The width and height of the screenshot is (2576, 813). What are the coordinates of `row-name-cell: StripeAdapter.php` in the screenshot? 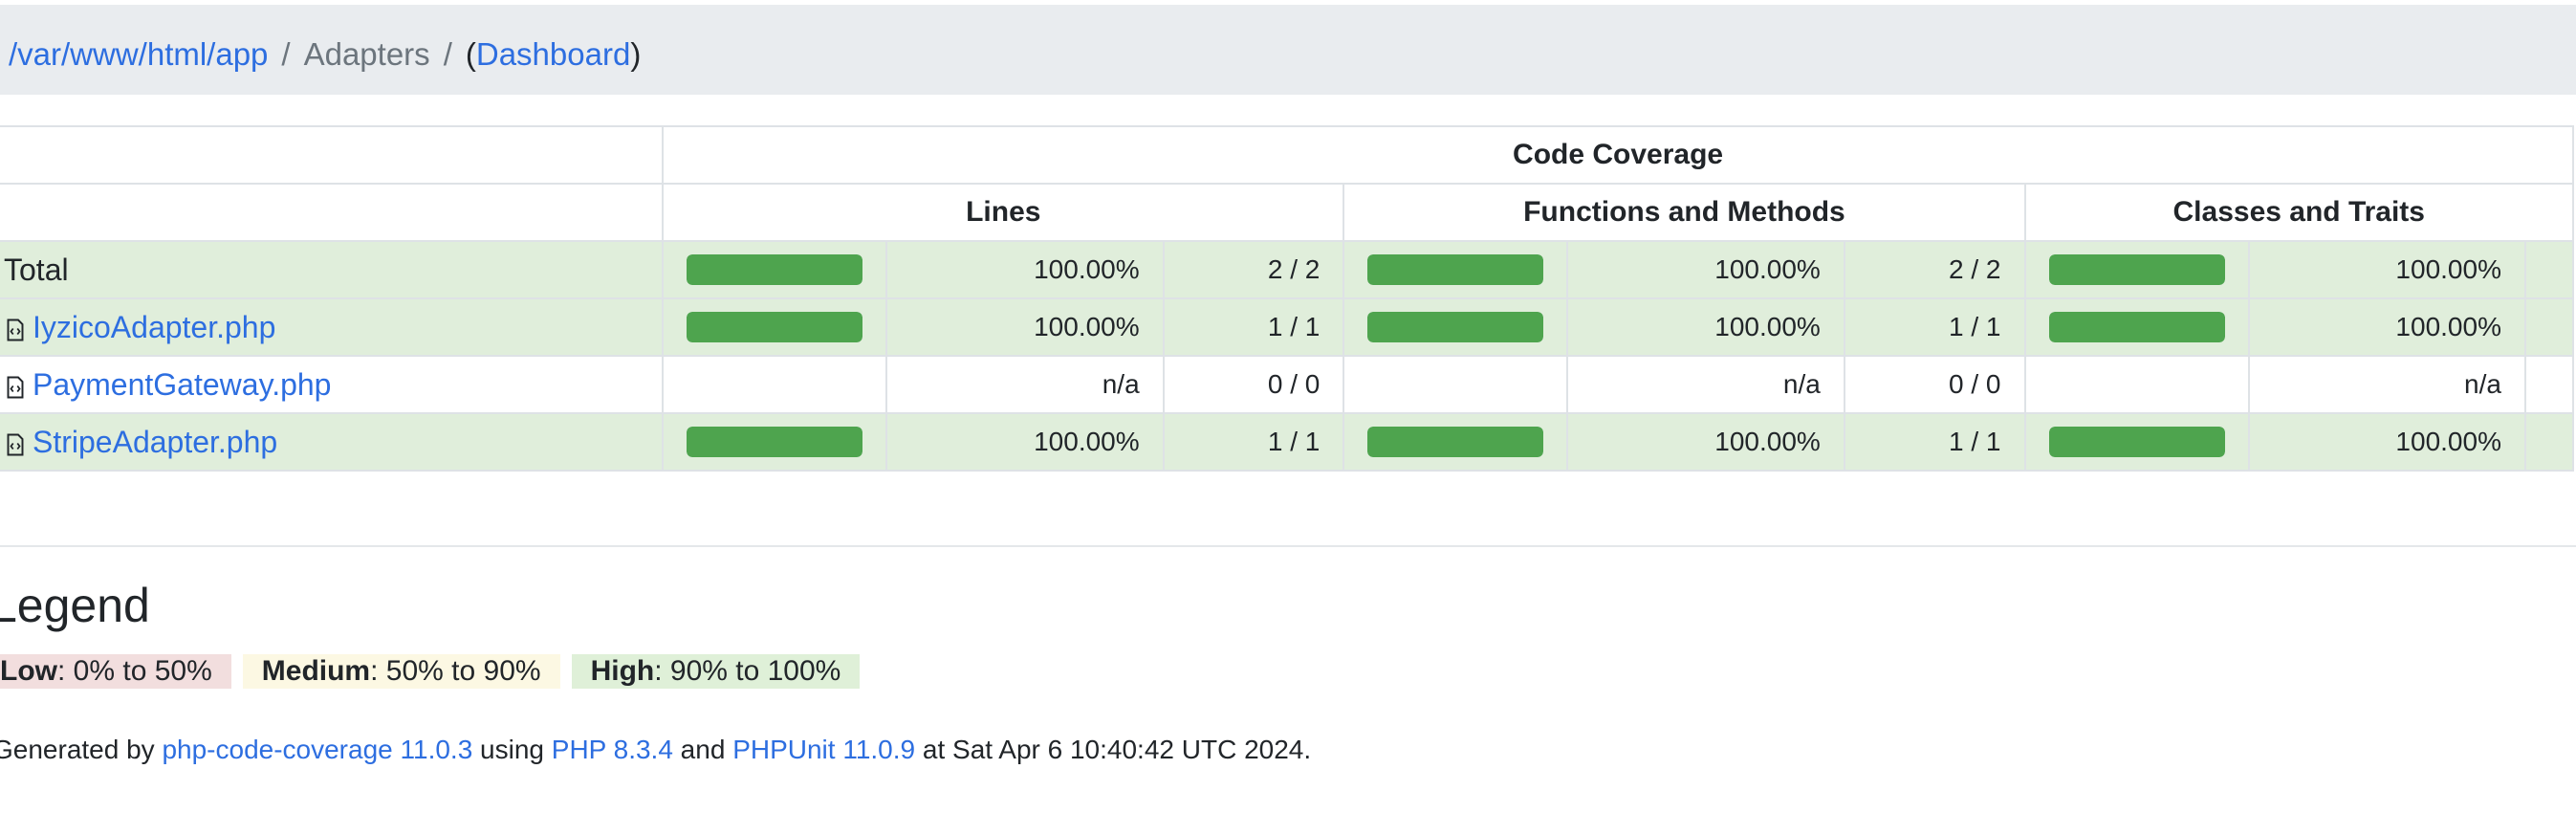 It's located at (332, 442).